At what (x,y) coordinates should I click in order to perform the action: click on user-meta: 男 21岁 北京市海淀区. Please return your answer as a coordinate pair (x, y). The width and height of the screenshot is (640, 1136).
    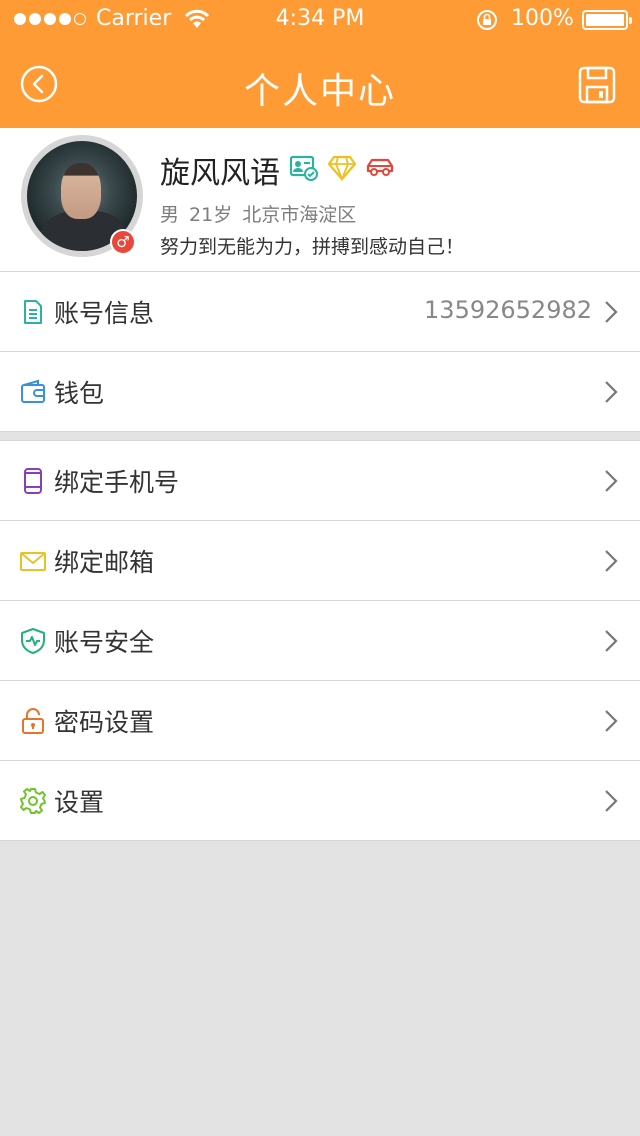
    Looking at the image, I should click on (263, 213).